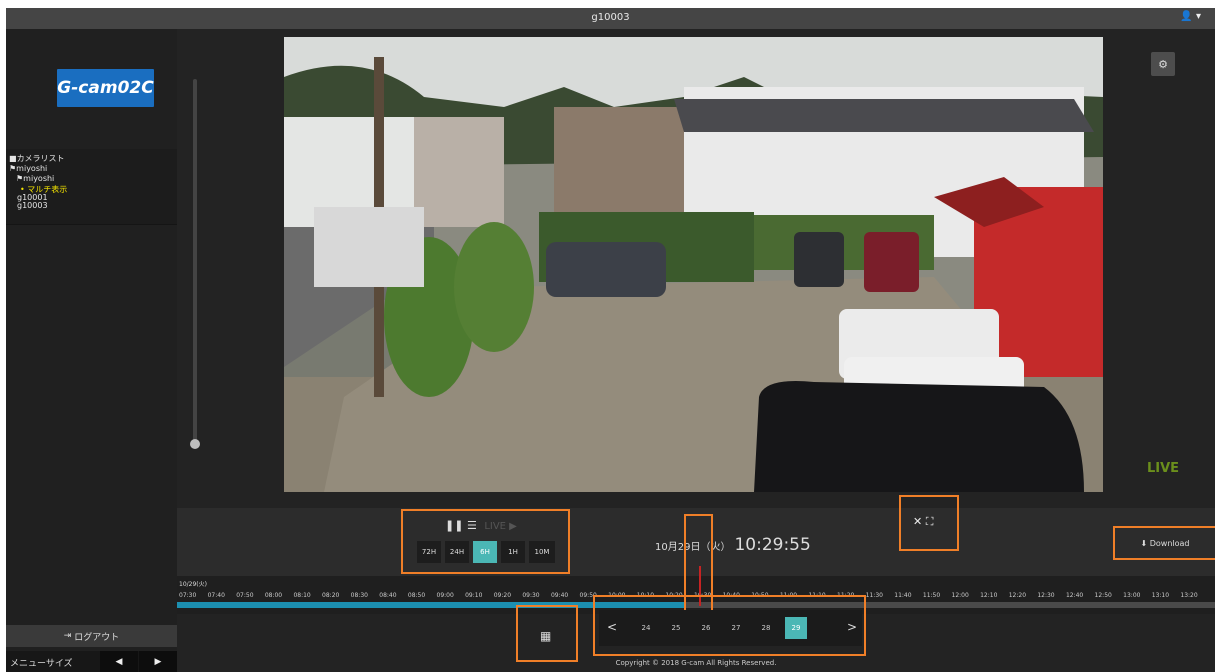 This screenshot has height=672, width=1215. Describe the element at coordinates (457, 552) in the screenshot. I see `range-24h-button: 24H` at that location.